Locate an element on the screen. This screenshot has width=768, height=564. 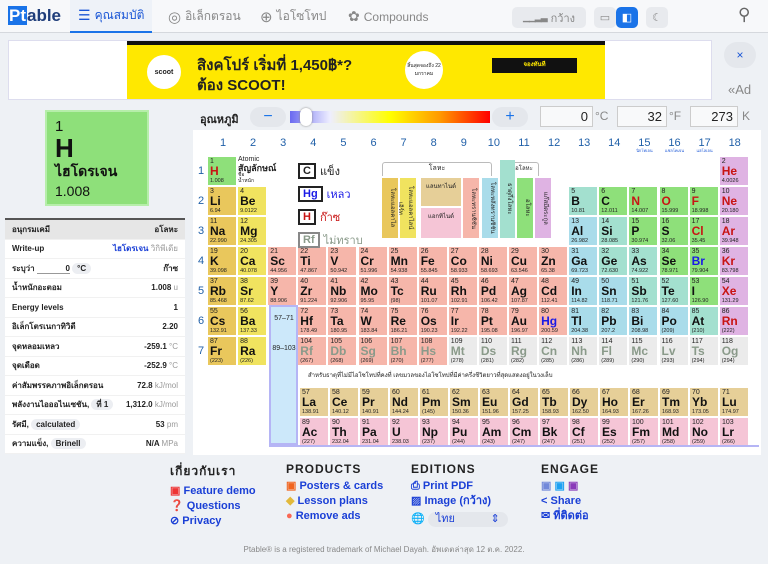
element-br: 35 Br 79.904 is located at coordinates (703, 261).